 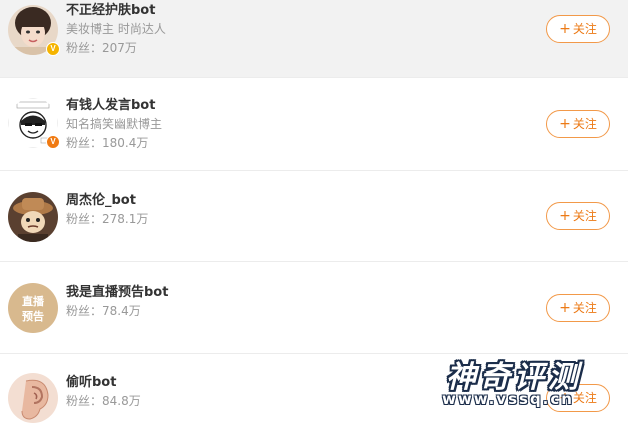 I want to click on fans-count: 粉丝：278.1万, so click(x=107, y=219).